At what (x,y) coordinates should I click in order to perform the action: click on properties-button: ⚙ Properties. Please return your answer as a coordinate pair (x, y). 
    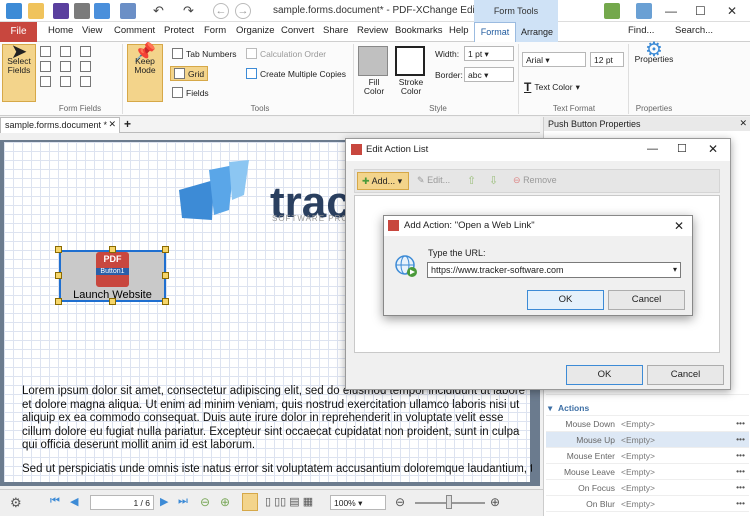
    Looking at the image, I should click on (654, 52).